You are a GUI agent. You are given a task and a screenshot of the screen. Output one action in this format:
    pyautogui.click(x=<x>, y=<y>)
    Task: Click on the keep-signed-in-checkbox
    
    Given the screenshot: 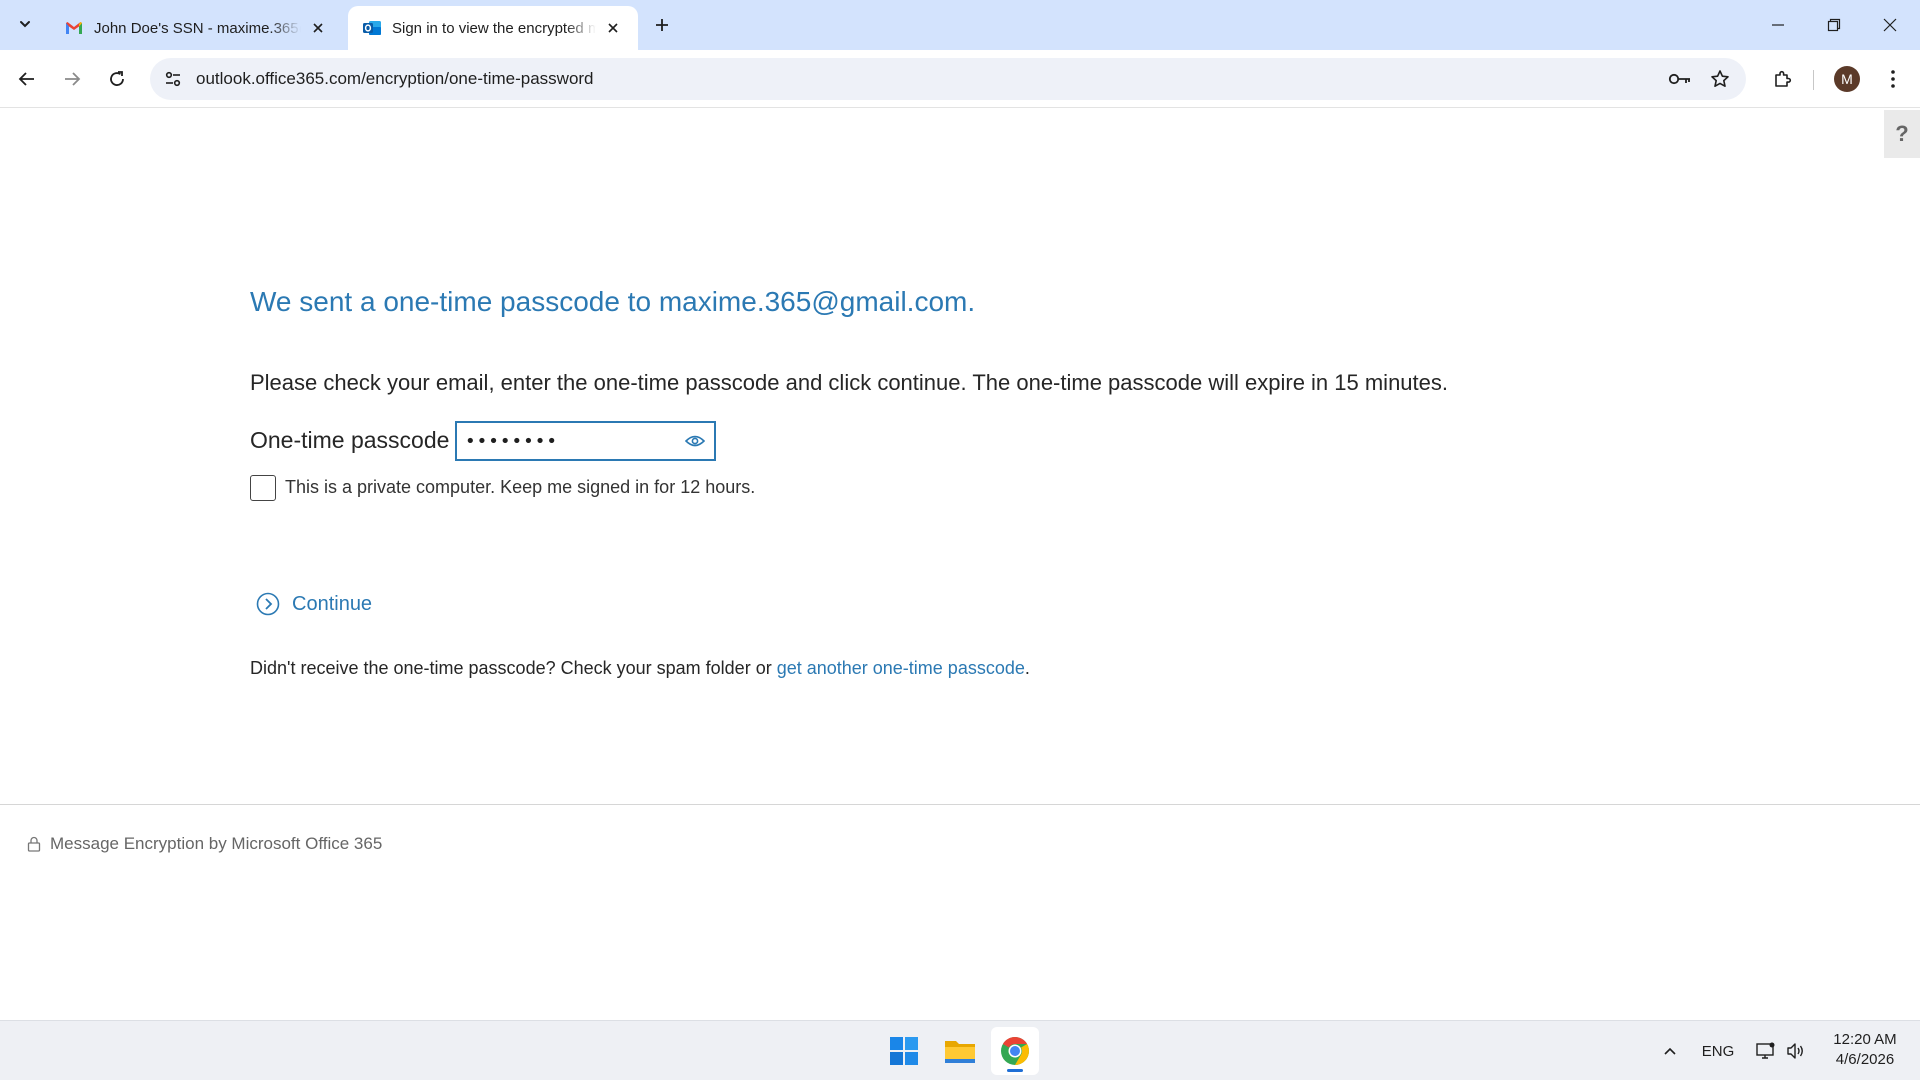 What is the action you would take?
    pyautogui.click(x=263, y=488)
    